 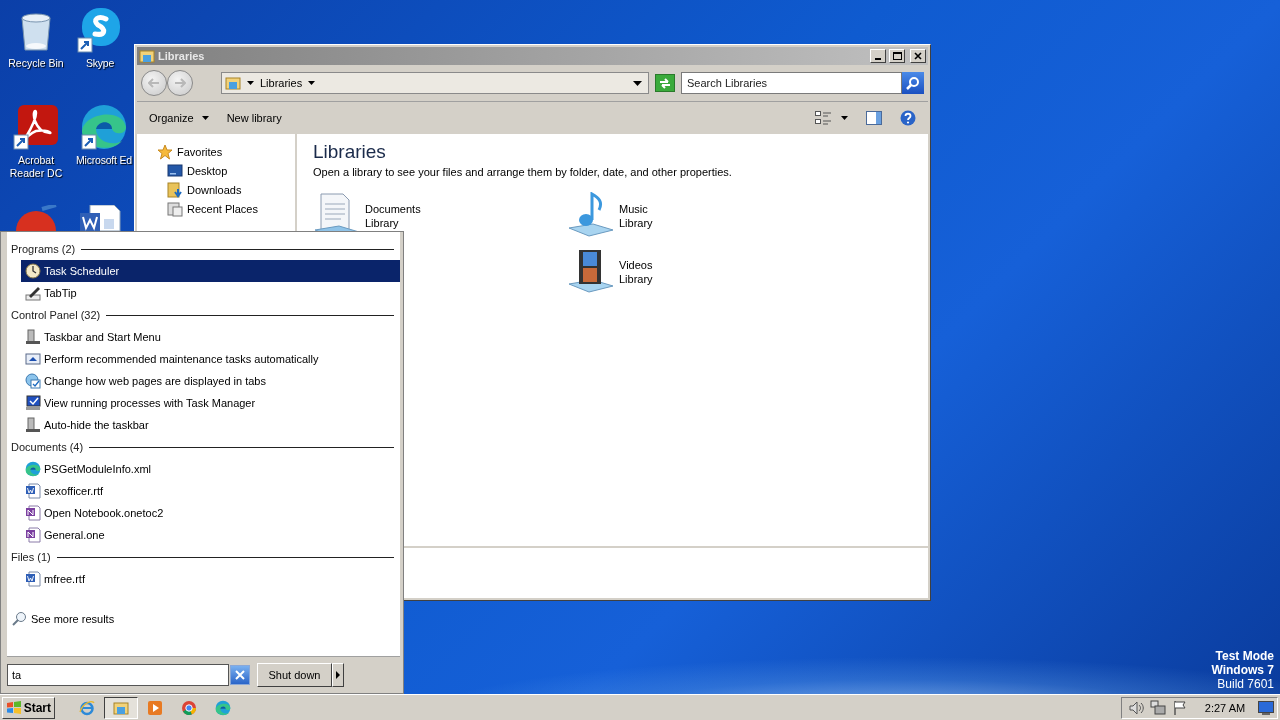 I want to click on search-button, so click(x=913, y=83).